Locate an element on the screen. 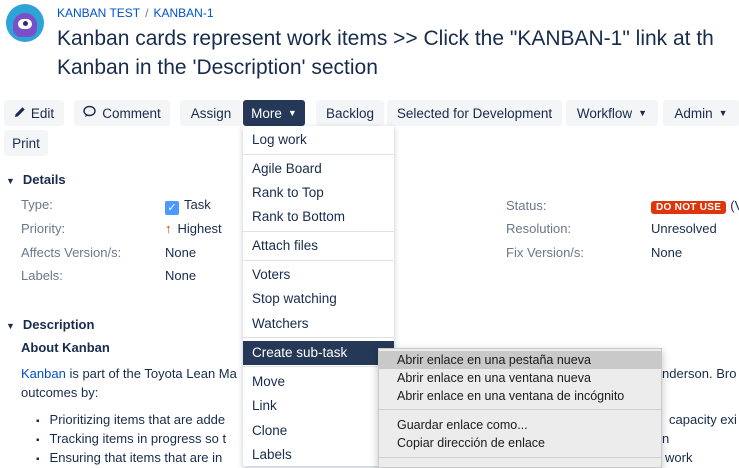  menu-item-clone: Clone is located at coordinates (318, 431).